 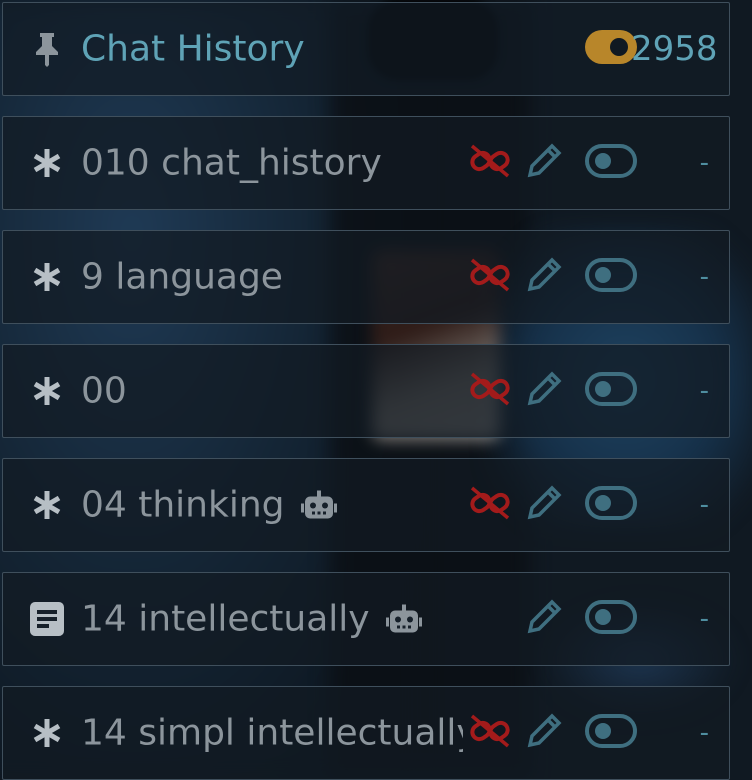 What do you see at coordinates (104, 391) in the screenshot?
I see `entry-label: 00` at bounding box center [104, 391].